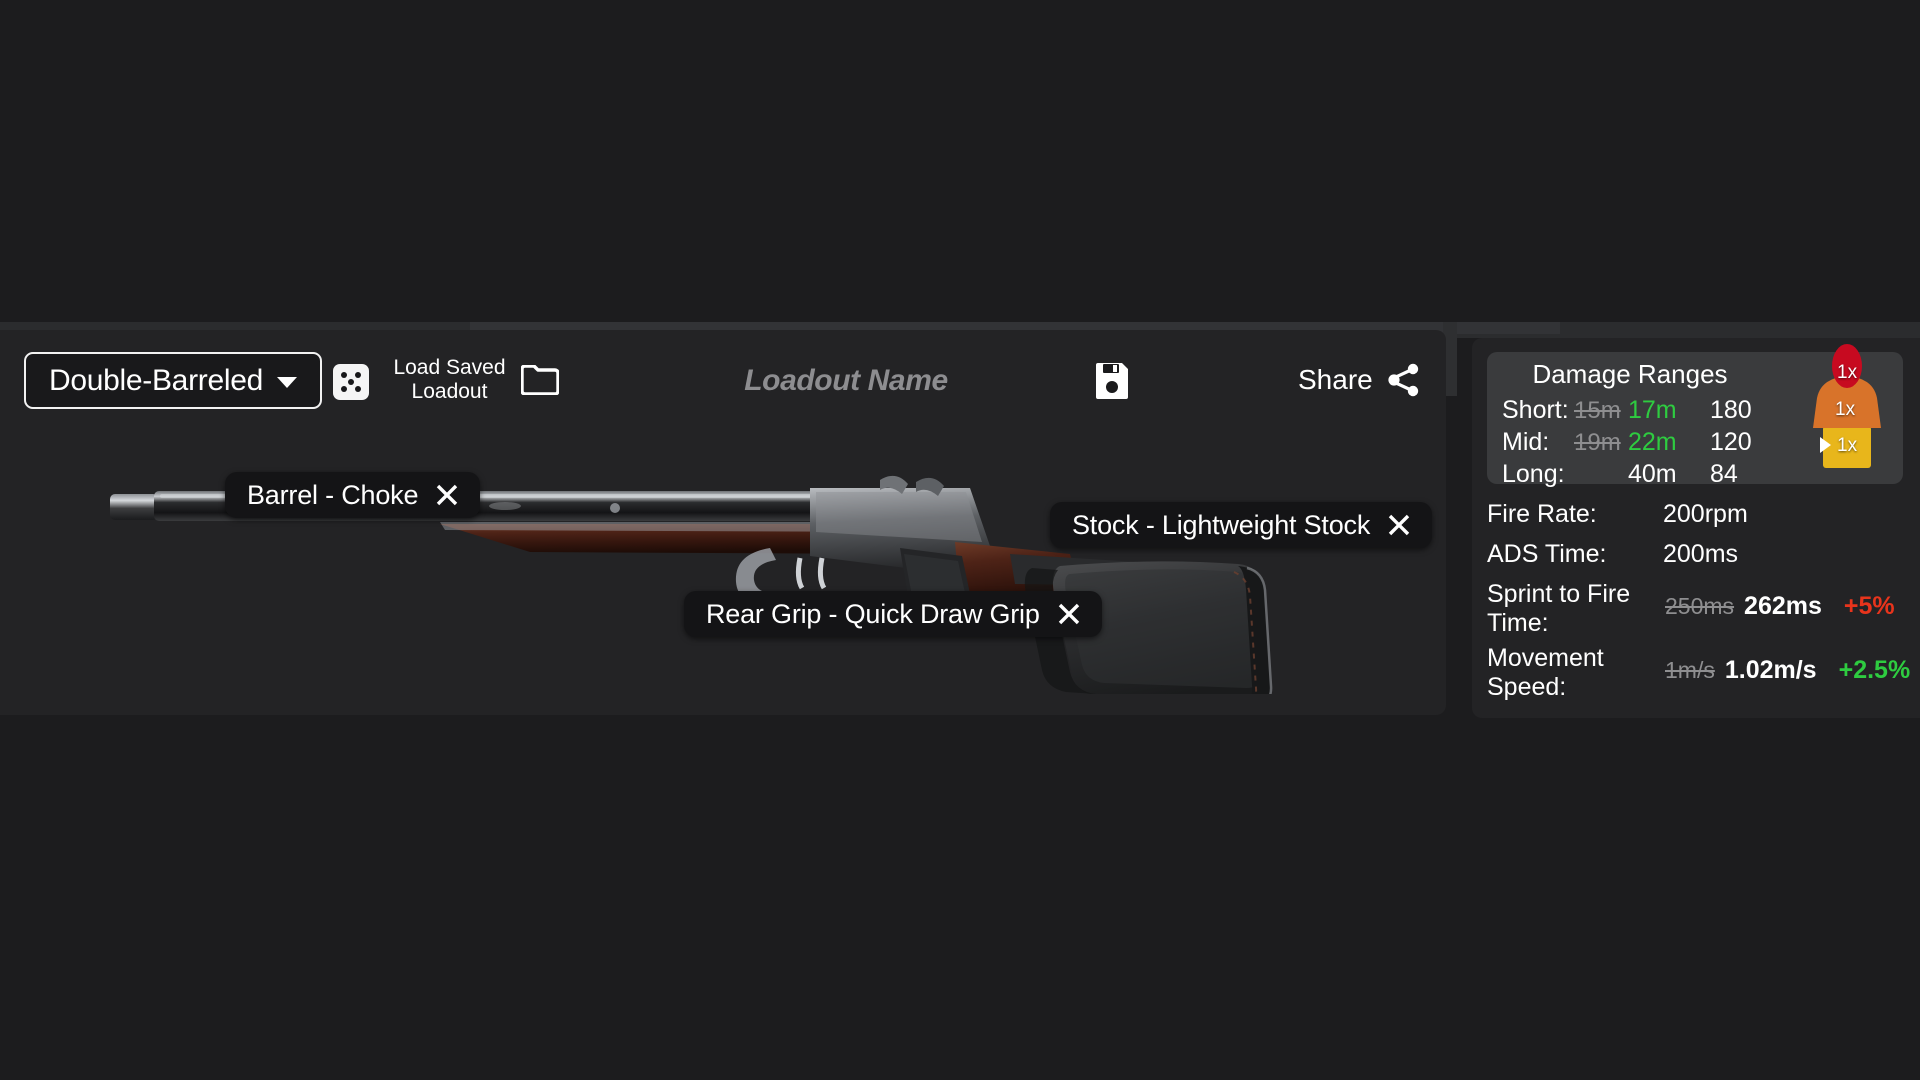 This screenshot has height=1080, width=1920. Describe the element at coordinates (1535, 410) in the screenshot. I see `range-label: Short:` at that location.